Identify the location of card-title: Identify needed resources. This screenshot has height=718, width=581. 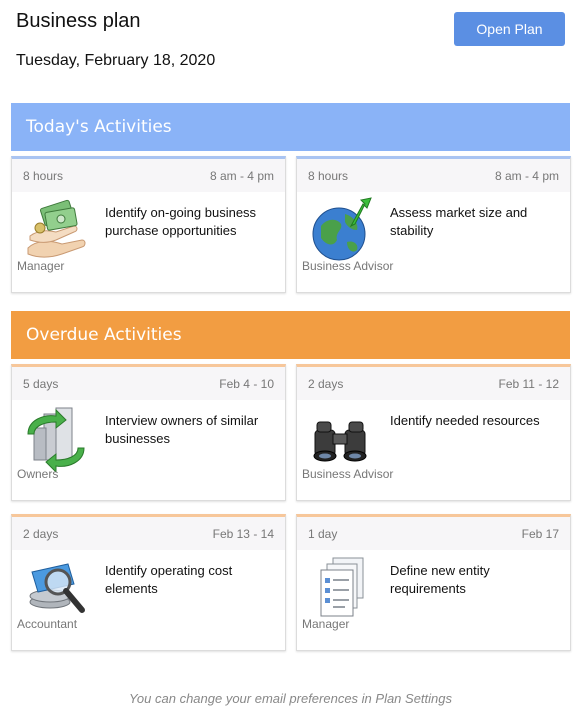
(465, 420).